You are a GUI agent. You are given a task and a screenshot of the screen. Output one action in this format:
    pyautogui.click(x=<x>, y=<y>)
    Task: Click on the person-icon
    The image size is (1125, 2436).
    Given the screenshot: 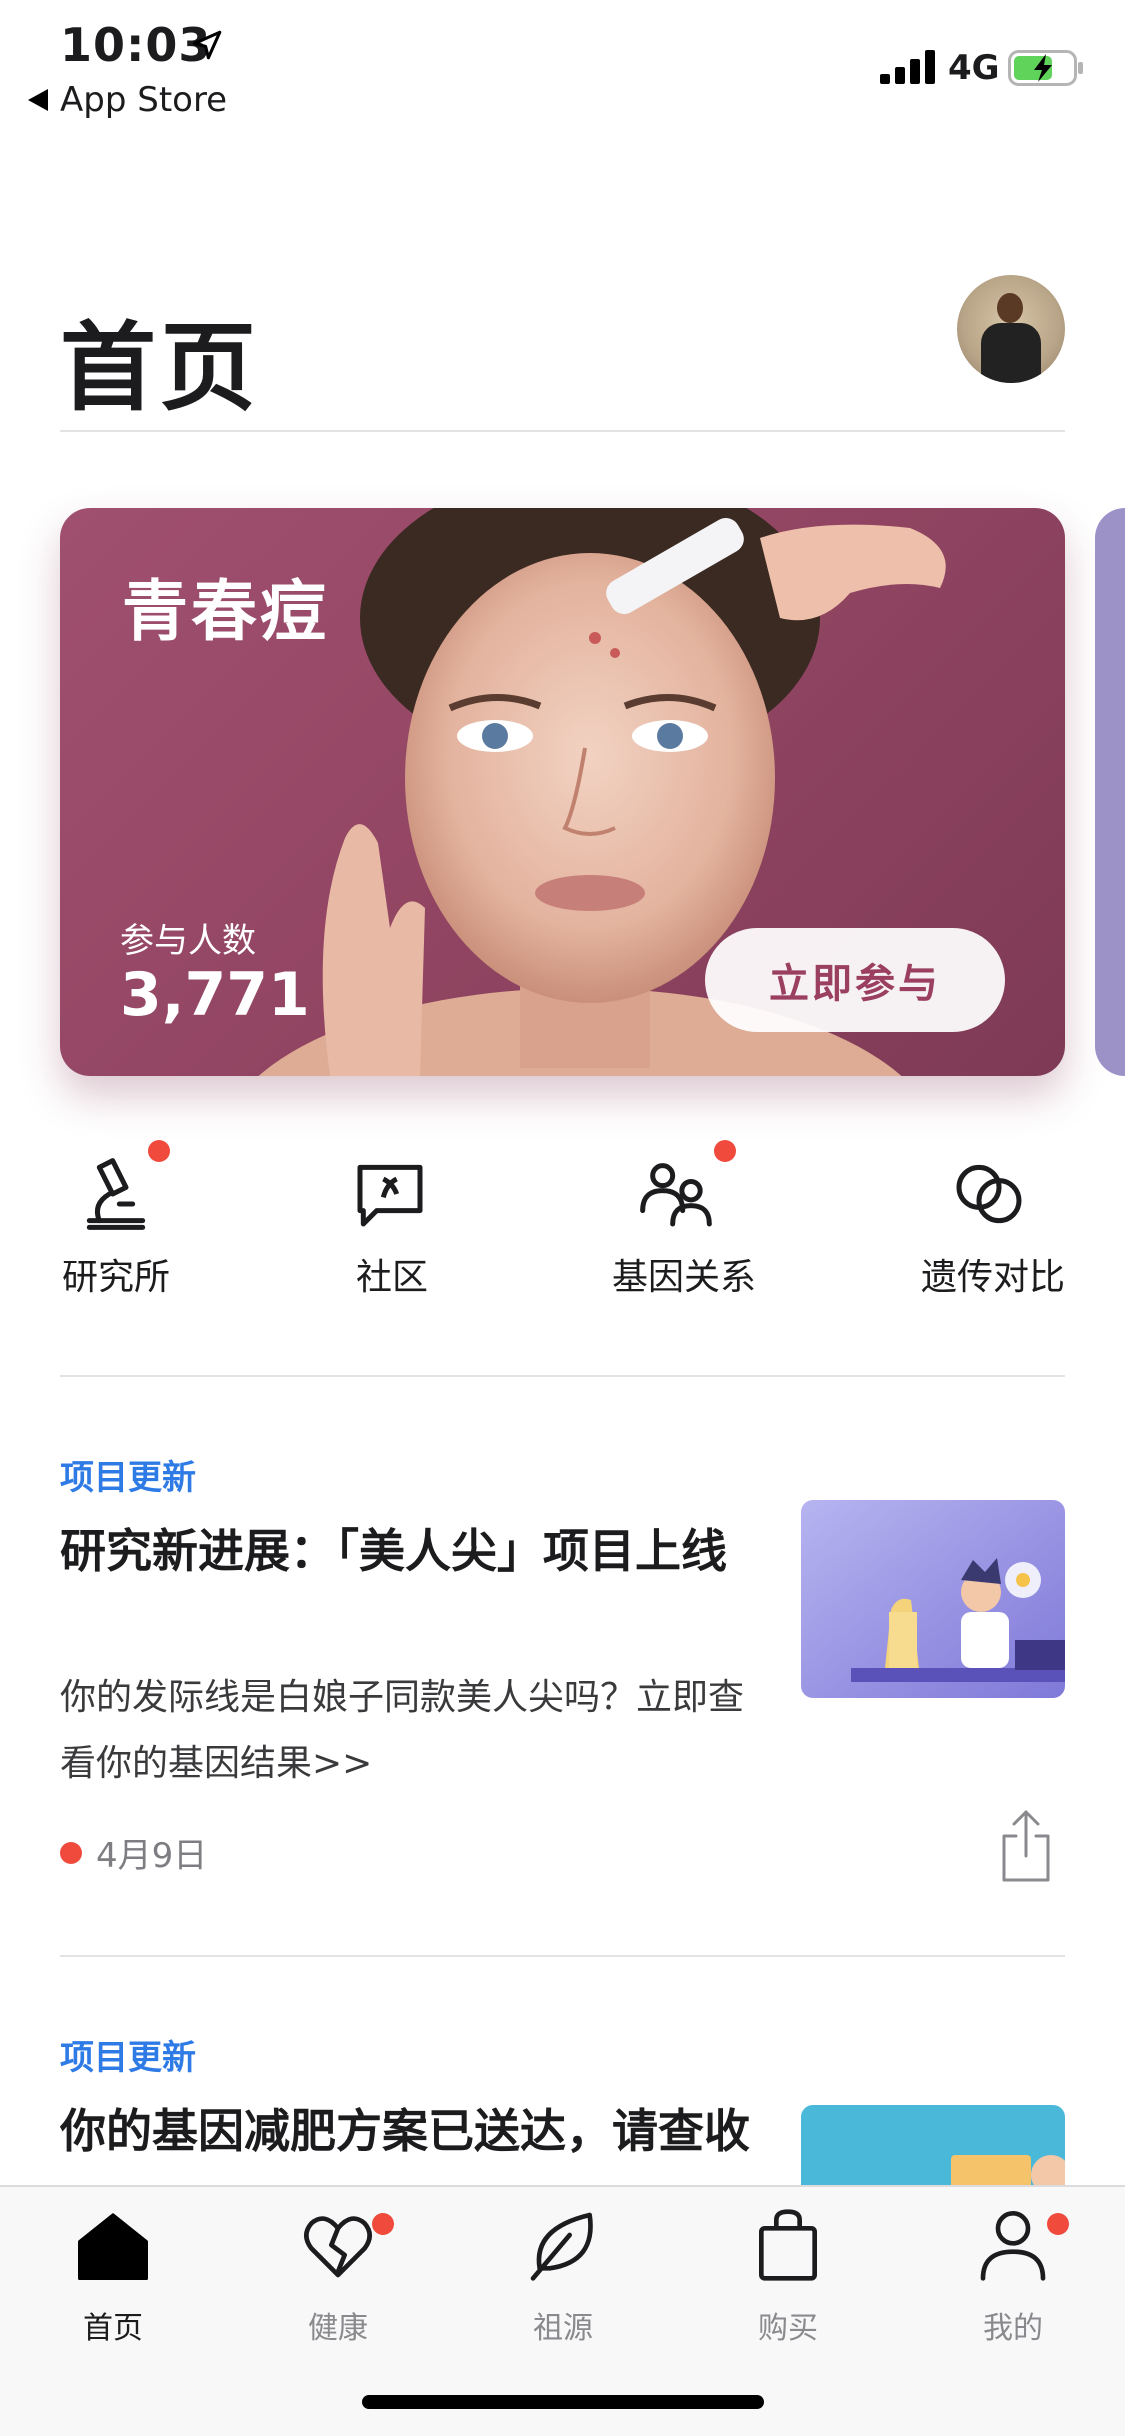 What is the action you would take?
    pyautogui.click(x=1013, y=2246)
    